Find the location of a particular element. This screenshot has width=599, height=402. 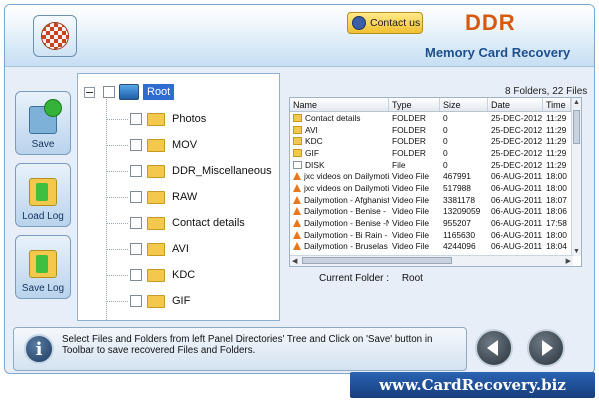

info-icon: i is located at coordinates (39, 349).